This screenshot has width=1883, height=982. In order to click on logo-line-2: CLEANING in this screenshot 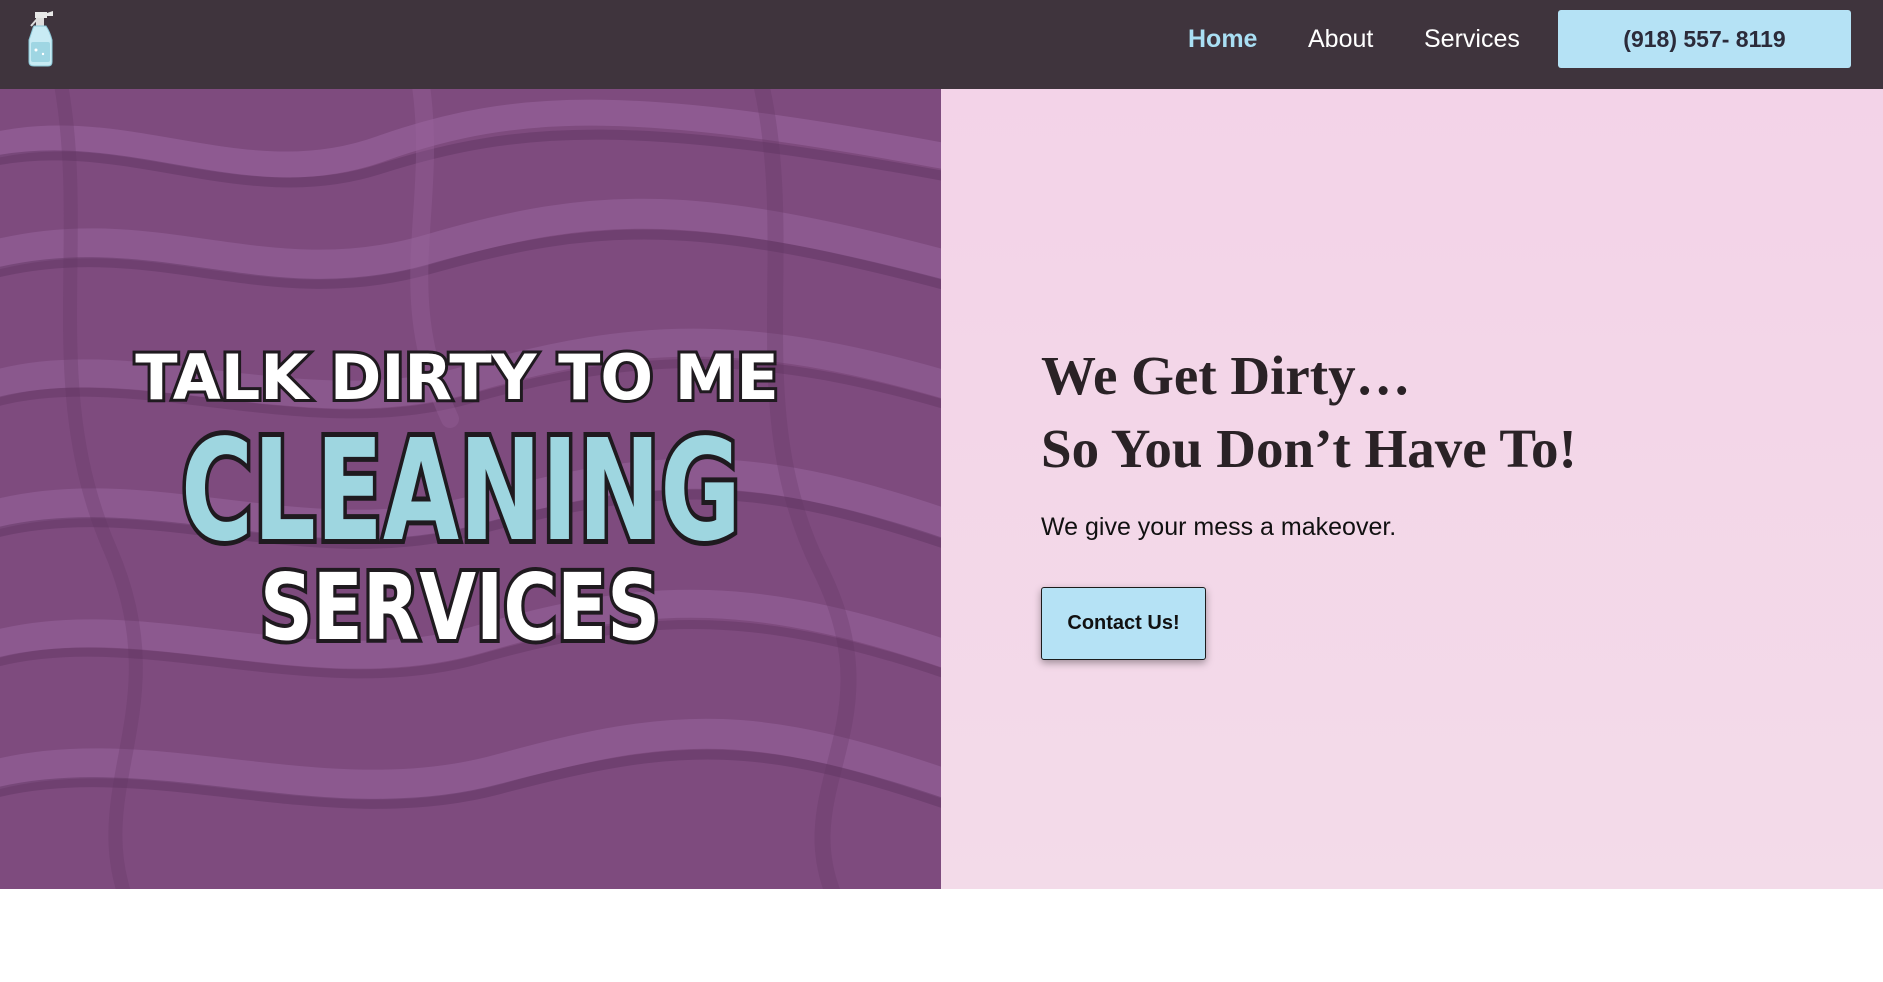, I will do `click(461, 491)`.